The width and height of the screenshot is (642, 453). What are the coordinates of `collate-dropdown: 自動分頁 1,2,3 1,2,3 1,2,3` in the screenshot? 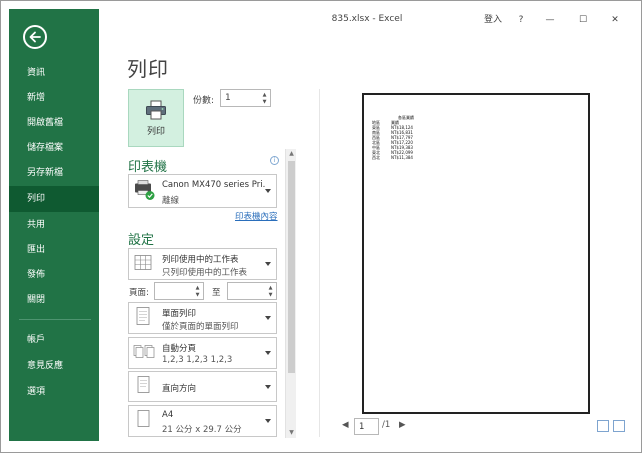 It's located at (202, 353).